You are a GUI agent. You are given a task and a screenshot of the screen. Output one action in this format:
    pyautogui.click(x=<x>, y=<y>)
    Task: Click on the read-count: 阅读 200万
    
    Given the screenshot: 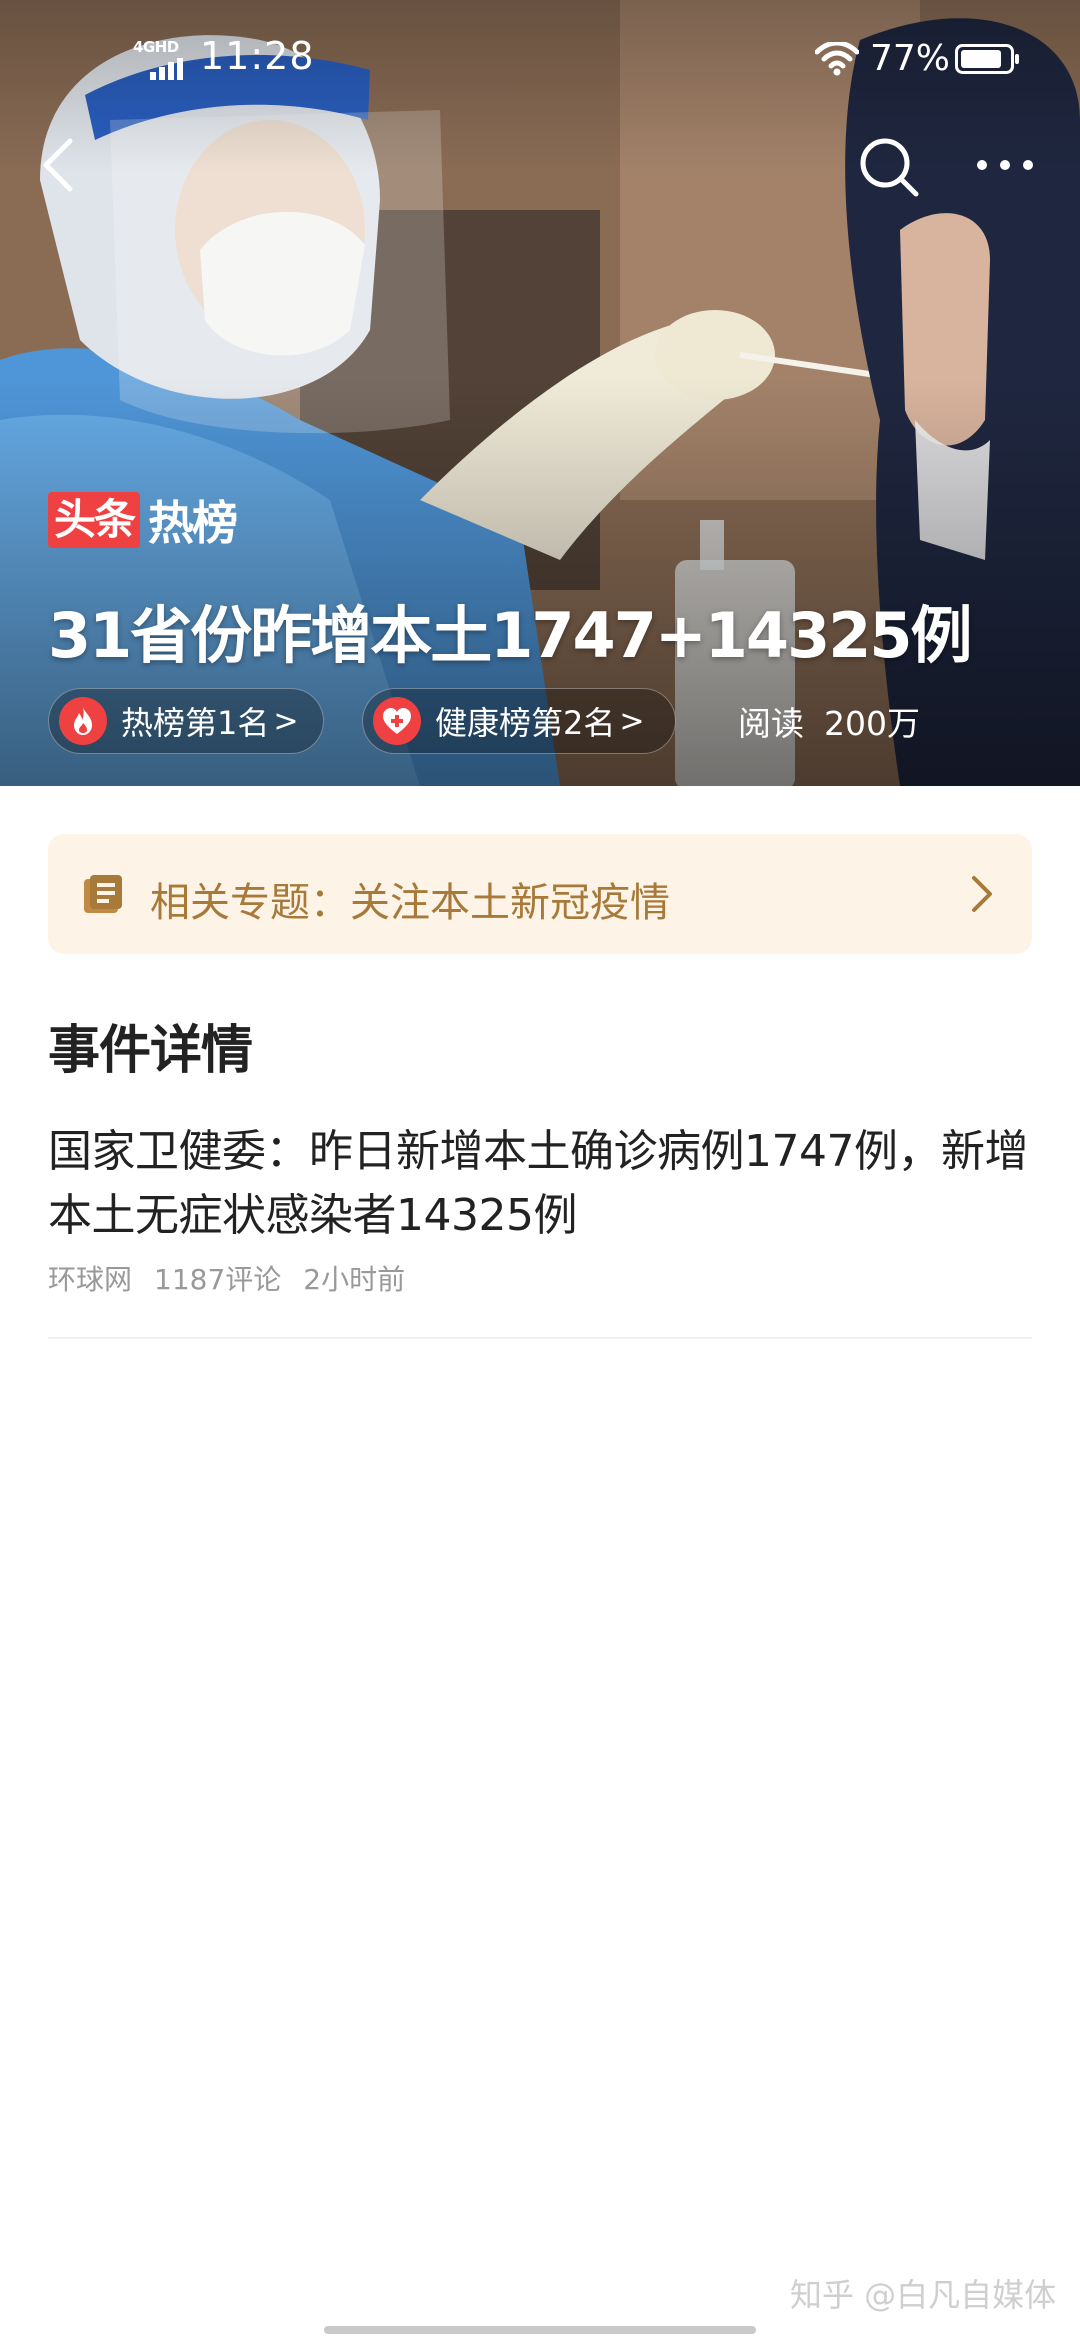 What is the action you would take?
    pyautogui.click(x=829, y=721)
    